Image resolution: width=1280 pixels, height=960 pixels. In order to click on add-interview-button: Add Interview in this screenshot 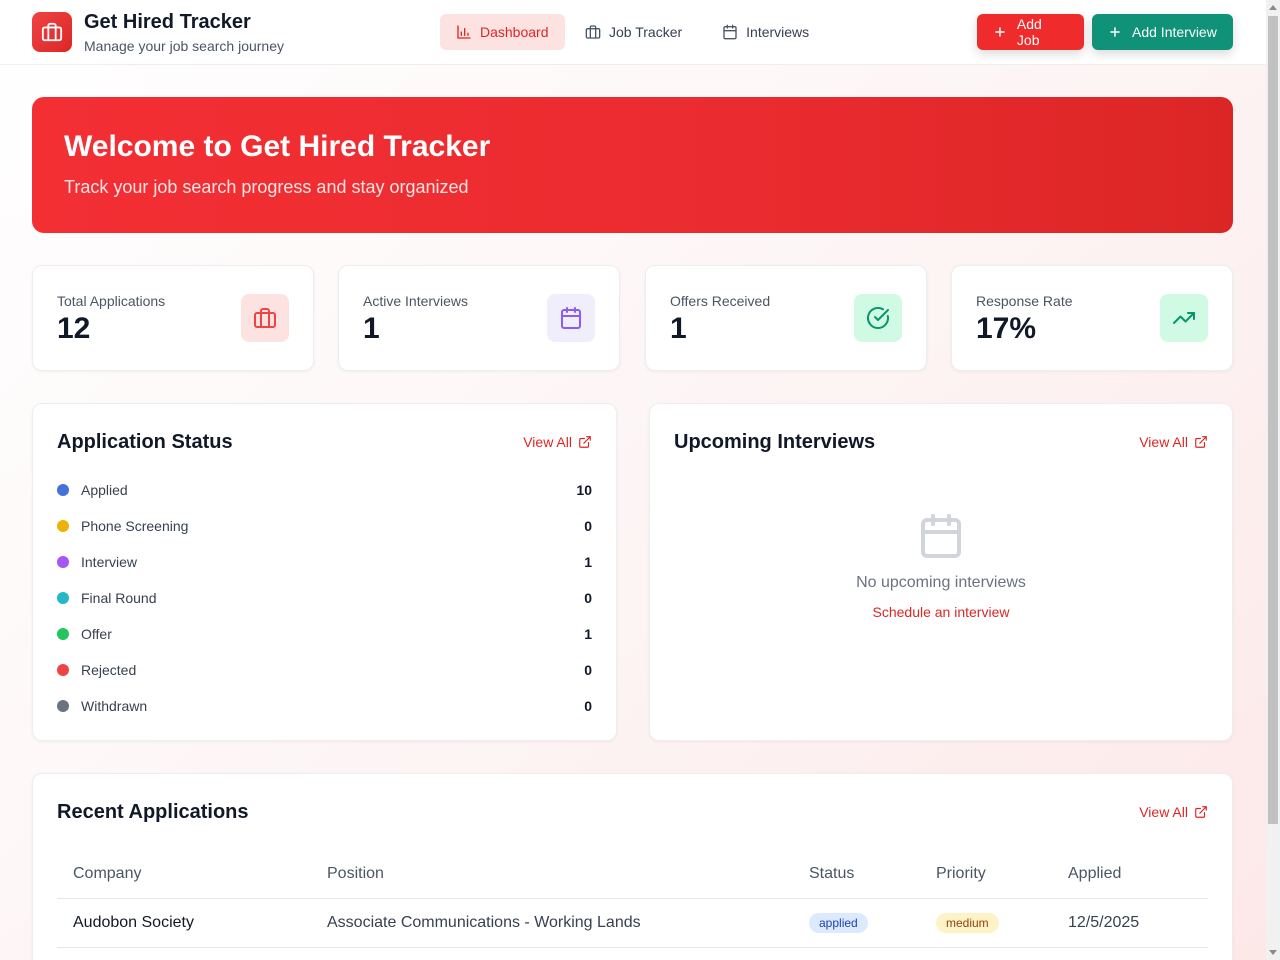, I will do `click(1162, 32)`.